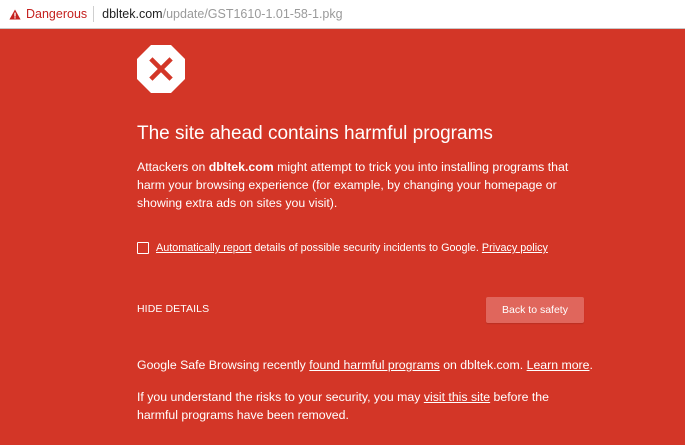 The height and width of the screenshot is (445, 685). What do you see at coordinates (15, 14) in the screenshot?
I see `warning-triangle-icon` at bounding box center [15, 14].